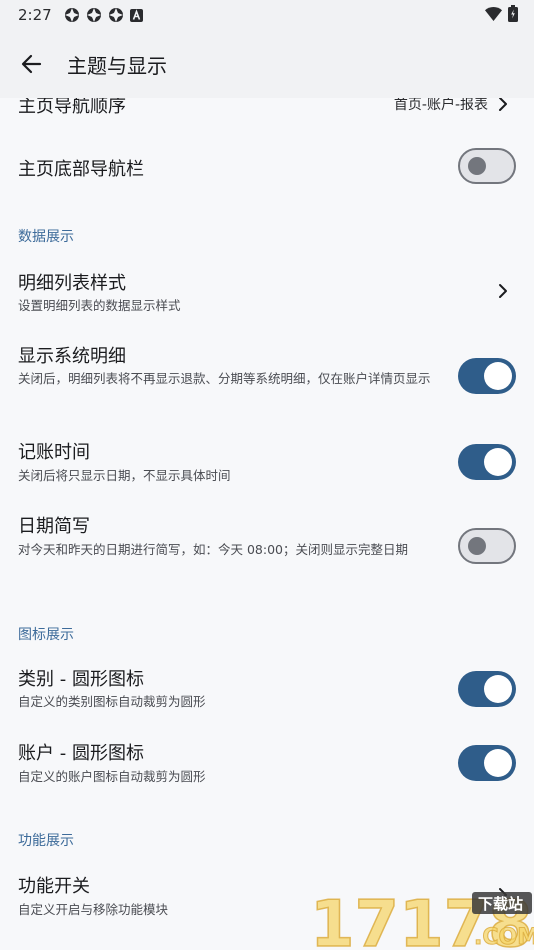  What do you see at coordinates (267, 116) in the screenshot?
I see `setting-home-nav-order: 主页导航顺序 首页-账户-报表` at bounding box center [267, 116].